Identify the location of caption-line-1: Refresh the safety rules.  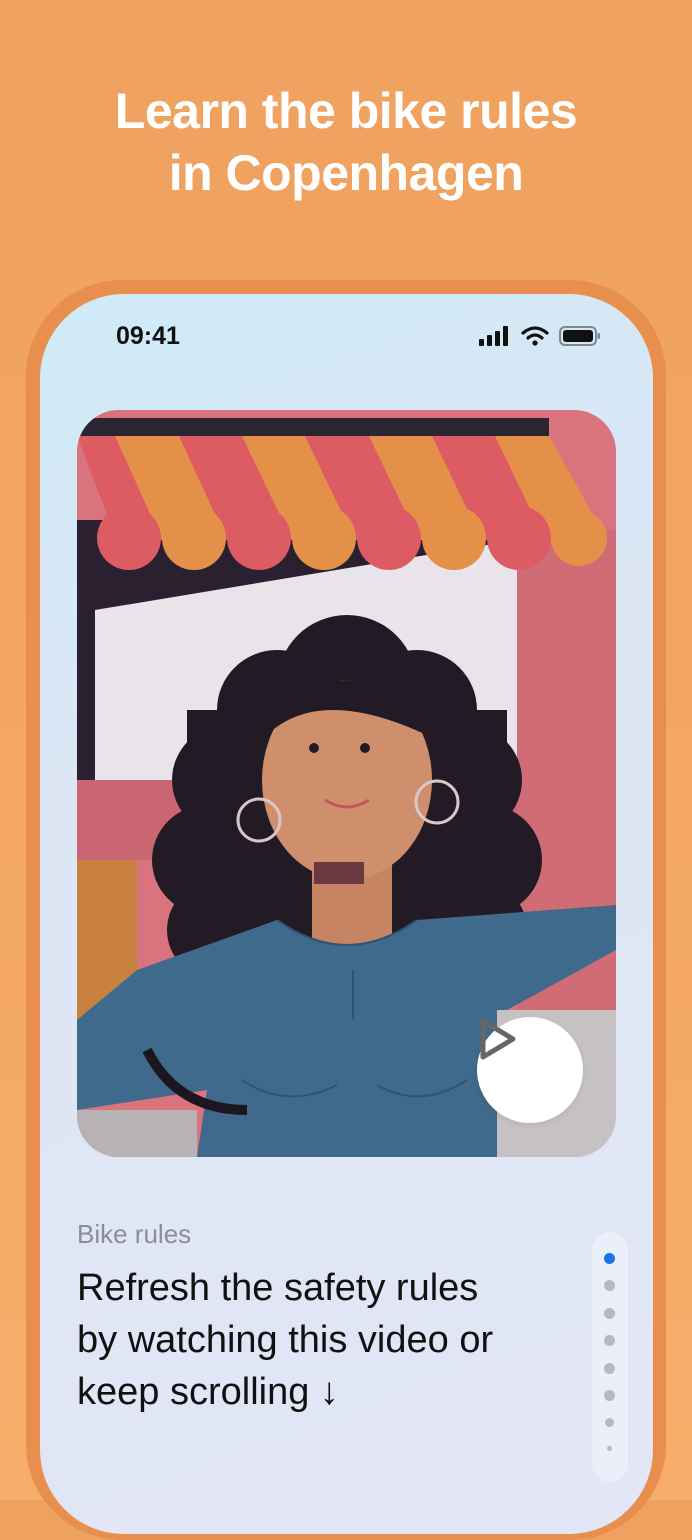
(278, 1288).